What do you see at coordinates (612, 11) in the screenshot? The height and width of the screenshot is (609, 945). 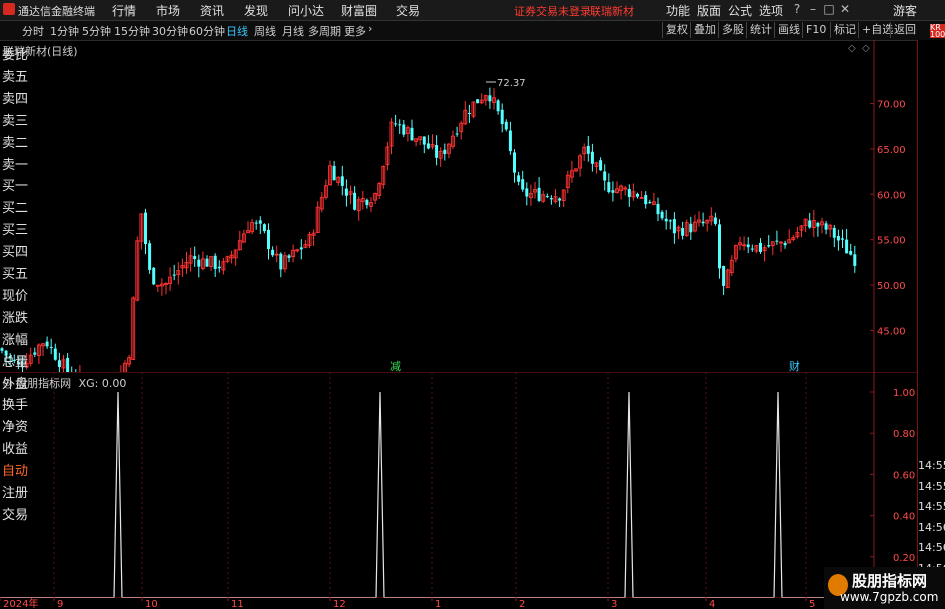 I see `stock-name-header: 联瑞新材` at bounding box center [612, 11].